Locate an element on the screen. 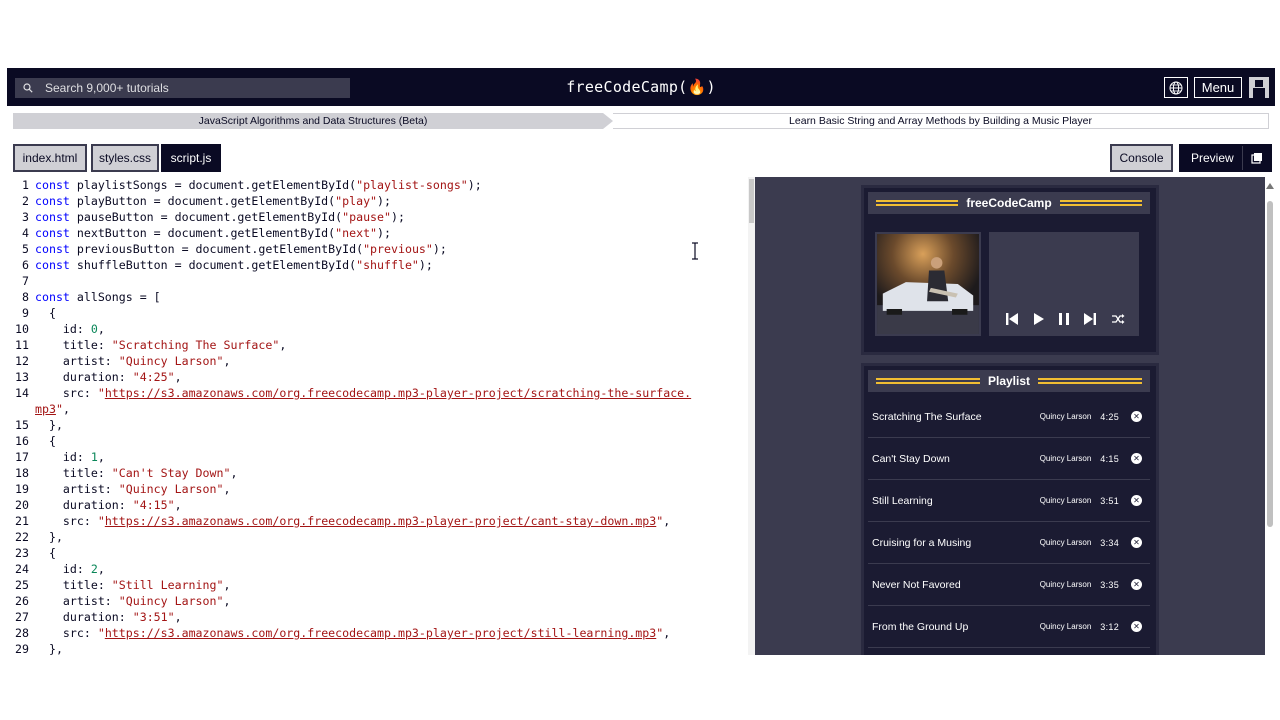  code-line: 12 artist: "Quincy Larson", is located at coordinates (118, 361).